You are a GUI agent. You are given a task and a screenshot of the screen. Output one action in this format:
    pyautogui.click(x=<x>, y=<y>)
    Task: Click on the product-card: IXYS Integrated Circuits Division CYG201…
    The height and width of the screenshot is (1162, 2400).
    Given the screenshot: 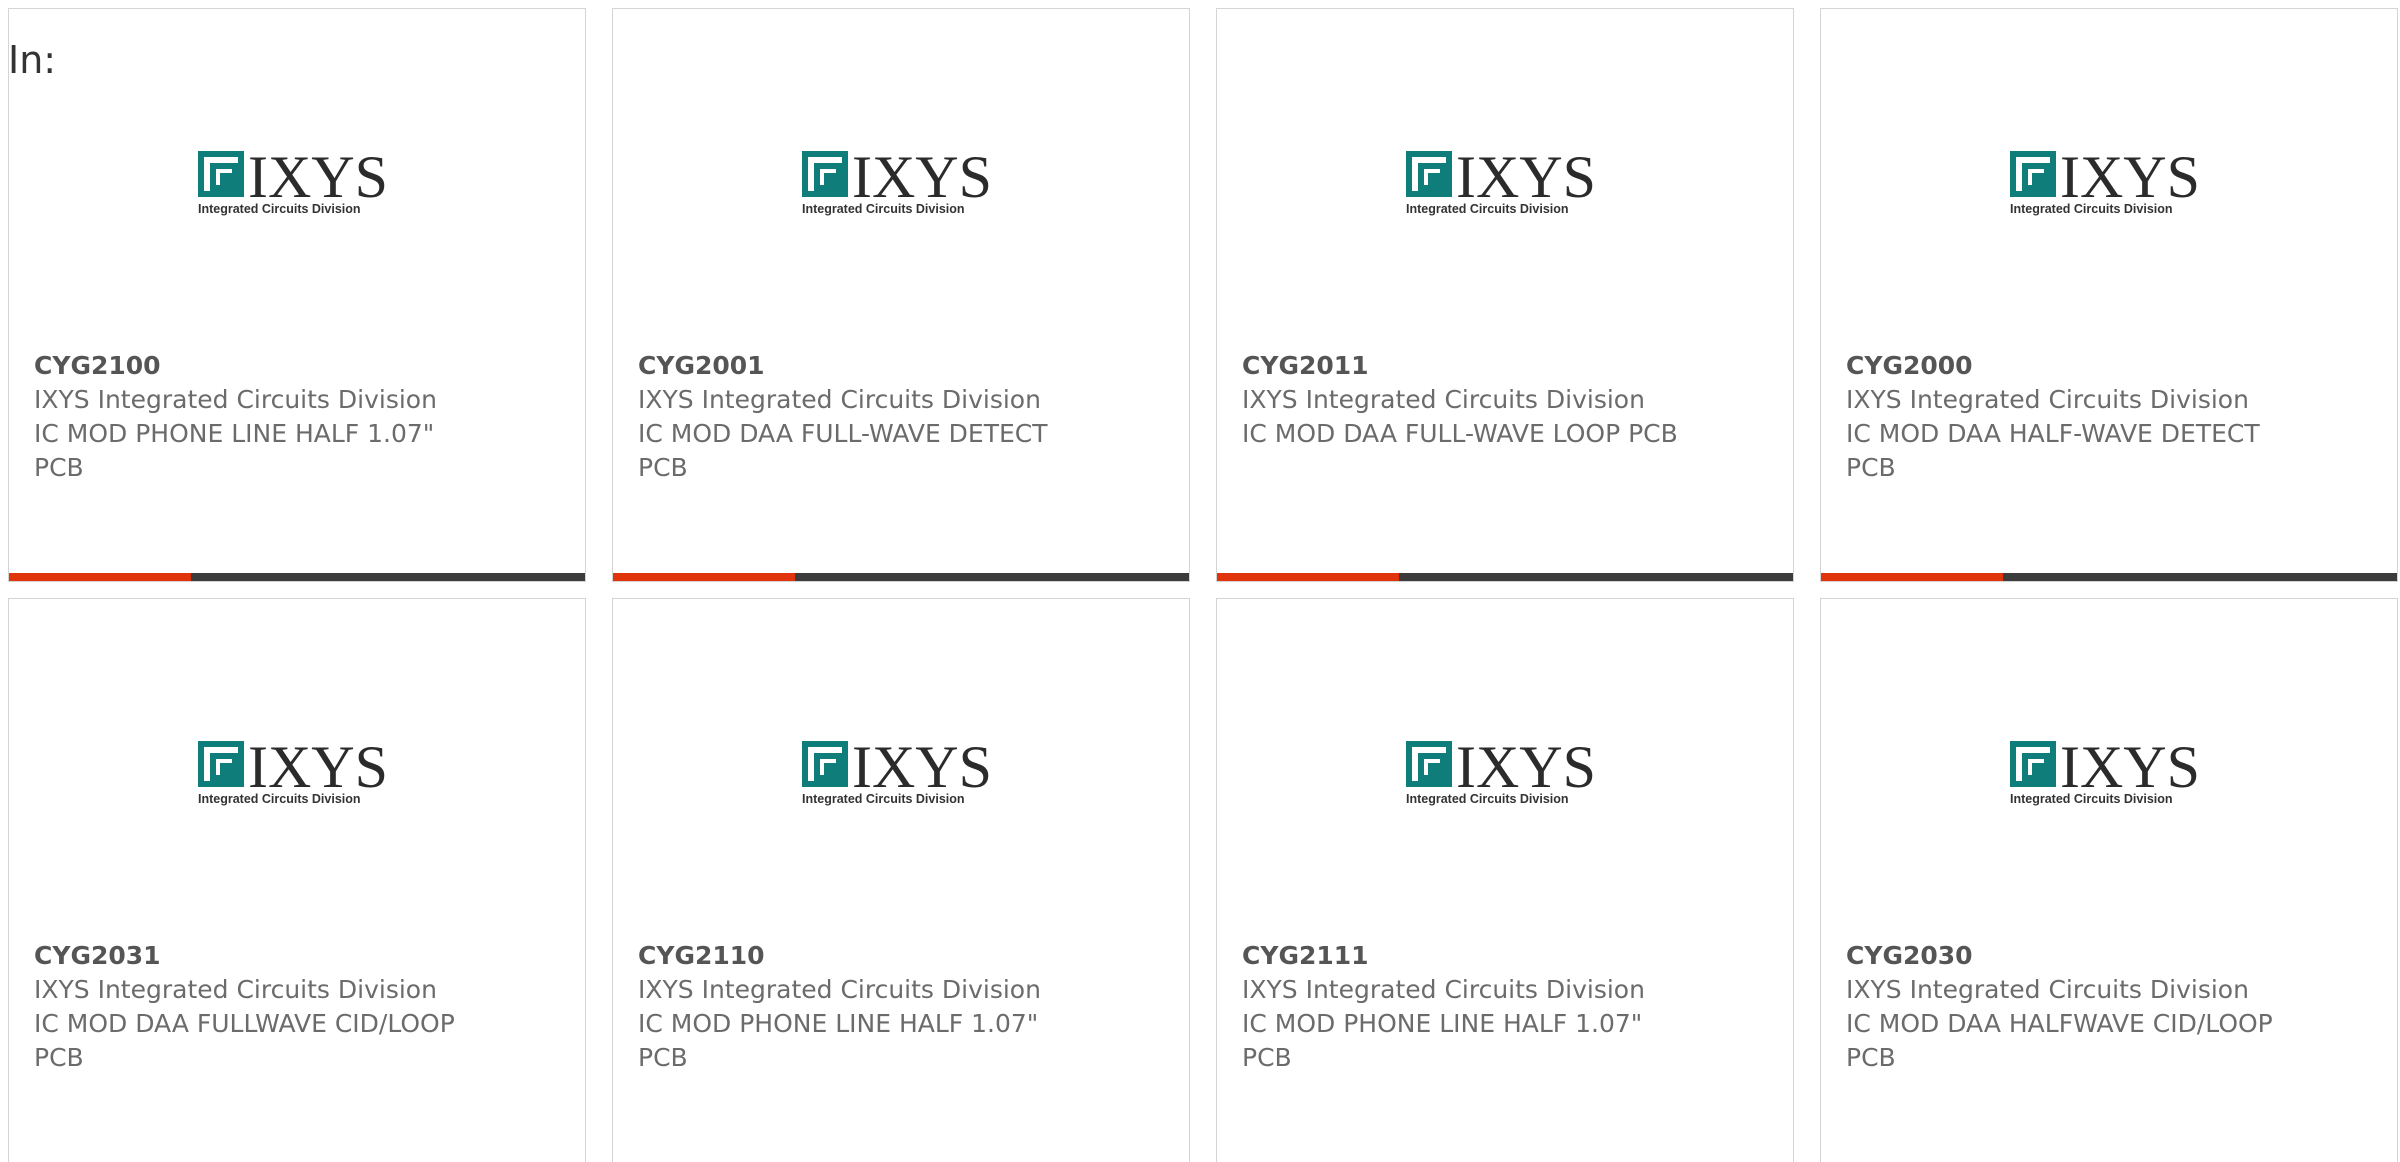 What is the action you would take?
    pyautogui.click(x=1505, y=295)
    